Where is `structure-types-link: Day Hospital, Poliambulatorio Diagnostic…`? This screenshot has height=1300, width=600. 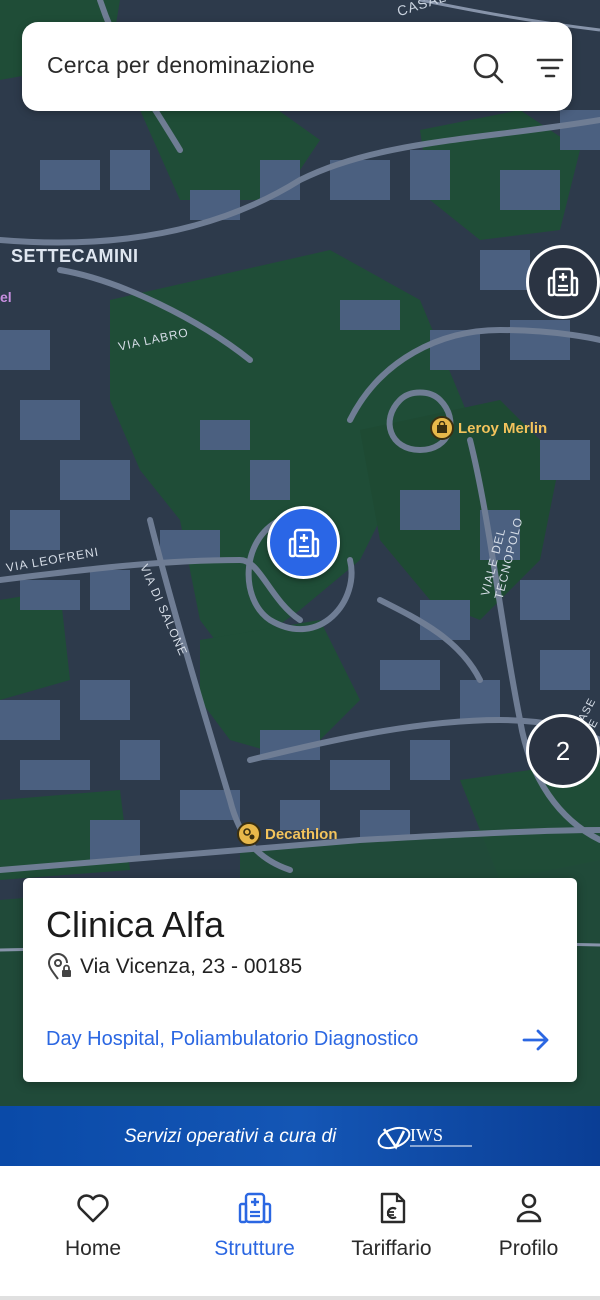 structure-types-link: Day Hospital, Poliambulatorio Diagnostic… is located at coordinates (232, 1039).